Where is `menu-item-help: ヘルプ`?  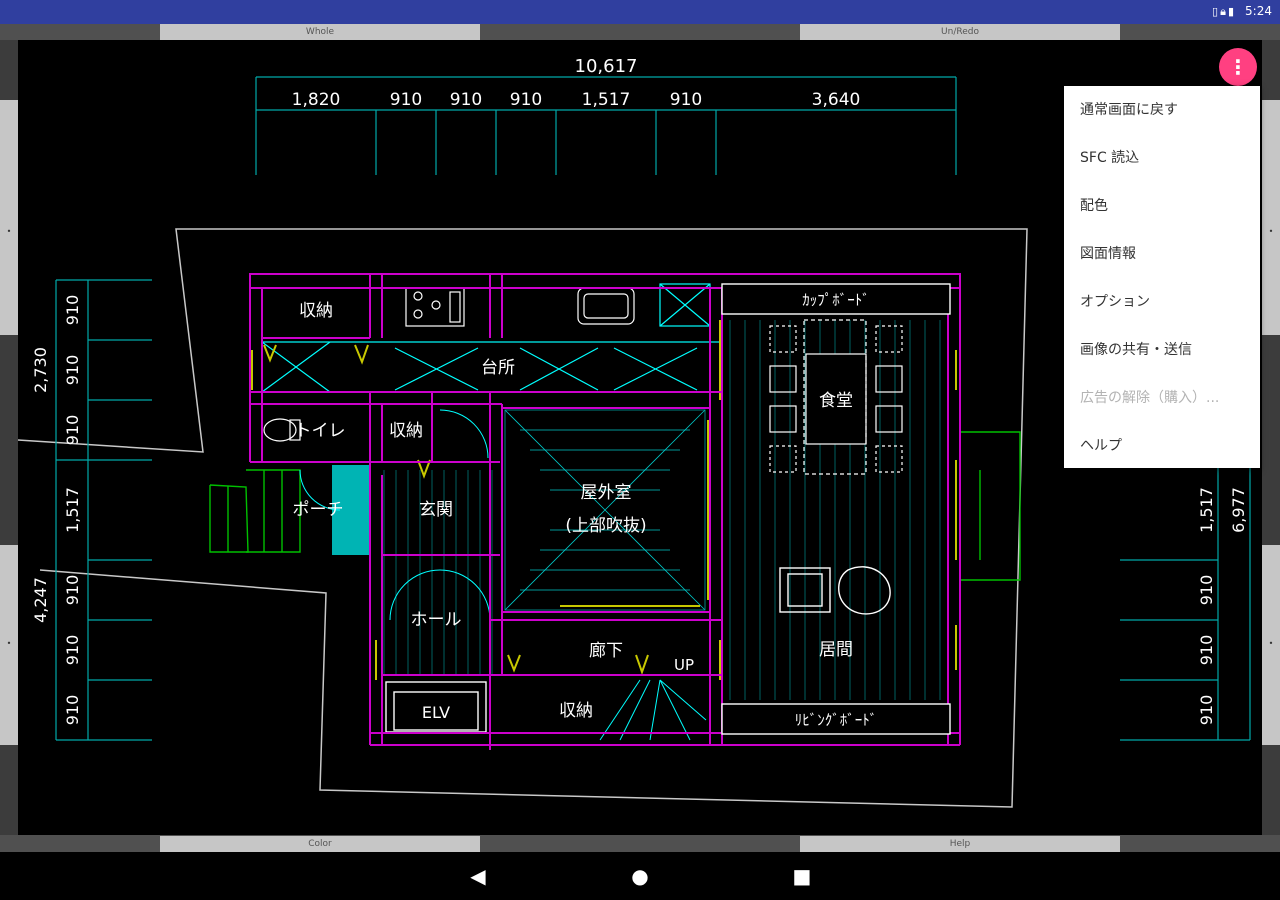 menu-item-help: ヘルプ is located at coordinates (1162, 446).